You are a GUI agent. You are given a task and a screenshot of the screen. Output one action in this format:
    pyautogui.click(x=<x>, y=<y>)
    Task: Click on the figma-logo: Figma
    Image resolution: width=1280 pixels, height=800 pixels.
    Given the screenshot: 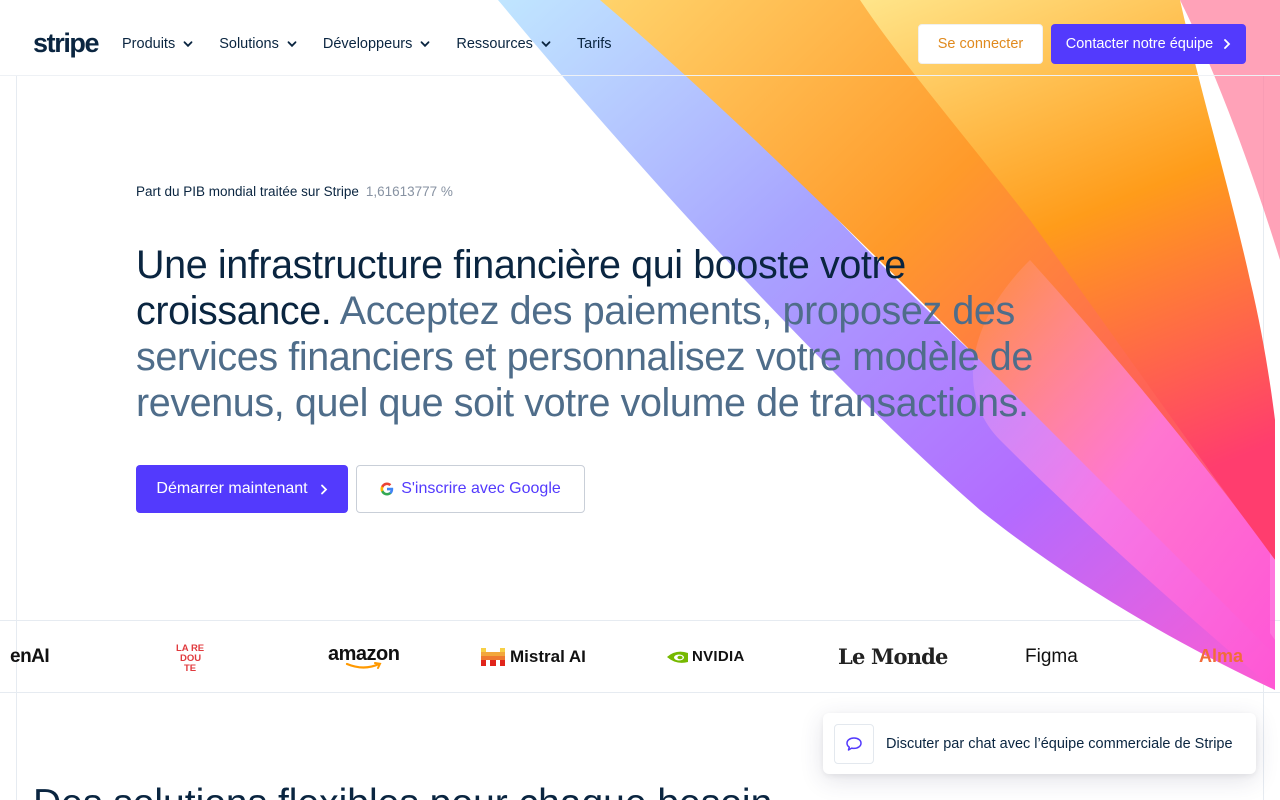 What is the action you would take?
    pyautogui.click(x=1051, y=656)
    